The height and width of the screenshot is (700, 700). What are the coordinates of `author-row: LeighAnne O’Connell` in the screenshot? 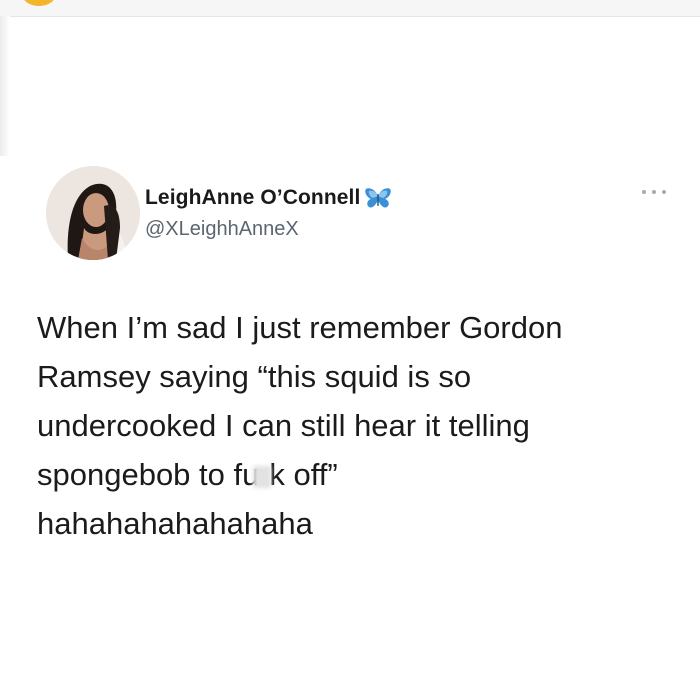 It's located at (268, 198).